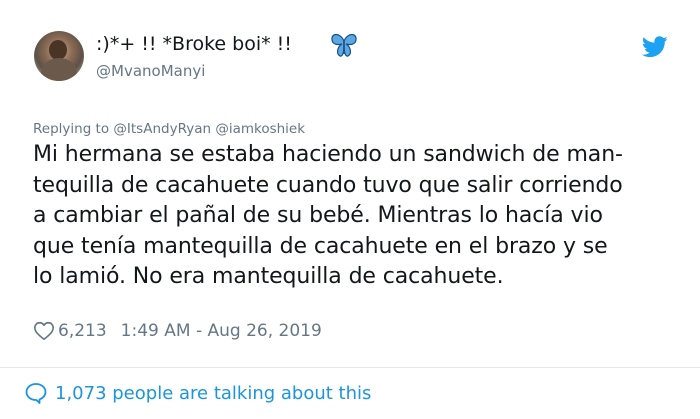  I want to click on reply-mentions: @ItsAndyRyan @iamkoshiek, so click(209, 129).